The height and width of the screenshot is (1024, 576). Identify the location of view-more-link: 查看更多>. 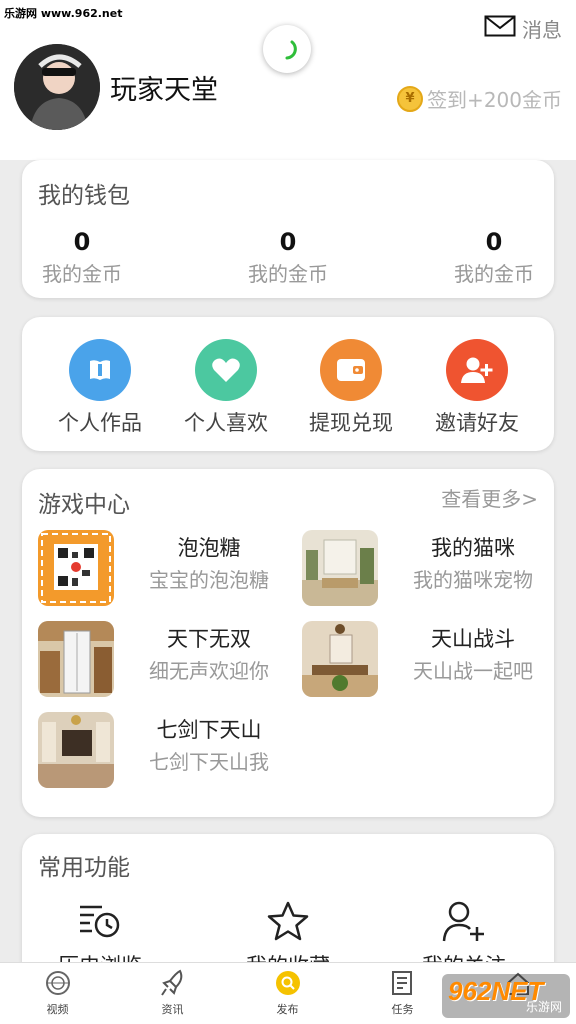
(489, 497).